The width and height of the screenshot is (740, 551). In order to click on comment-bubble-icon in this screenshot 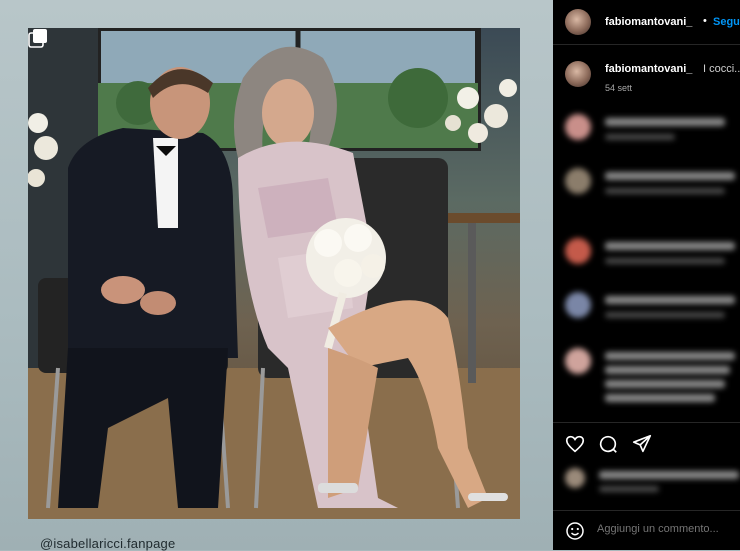, I will do `click(608, 444)`.